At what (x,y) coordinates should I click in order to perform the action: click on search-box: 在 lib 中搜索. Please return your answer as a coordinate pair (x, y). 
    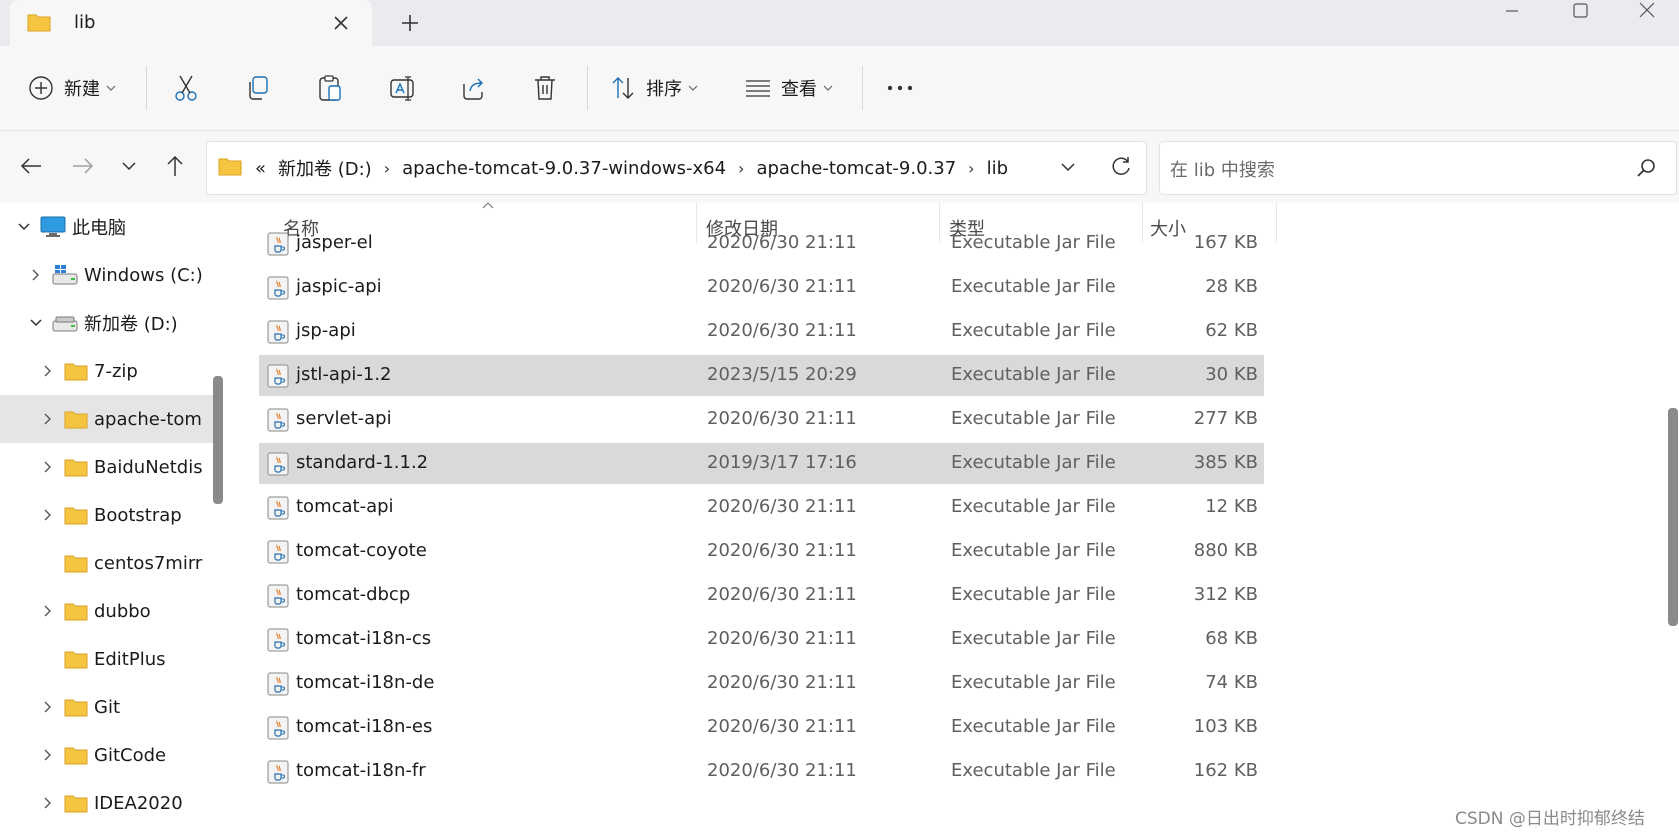
    Looking at the image, I should click on (1418, 168).